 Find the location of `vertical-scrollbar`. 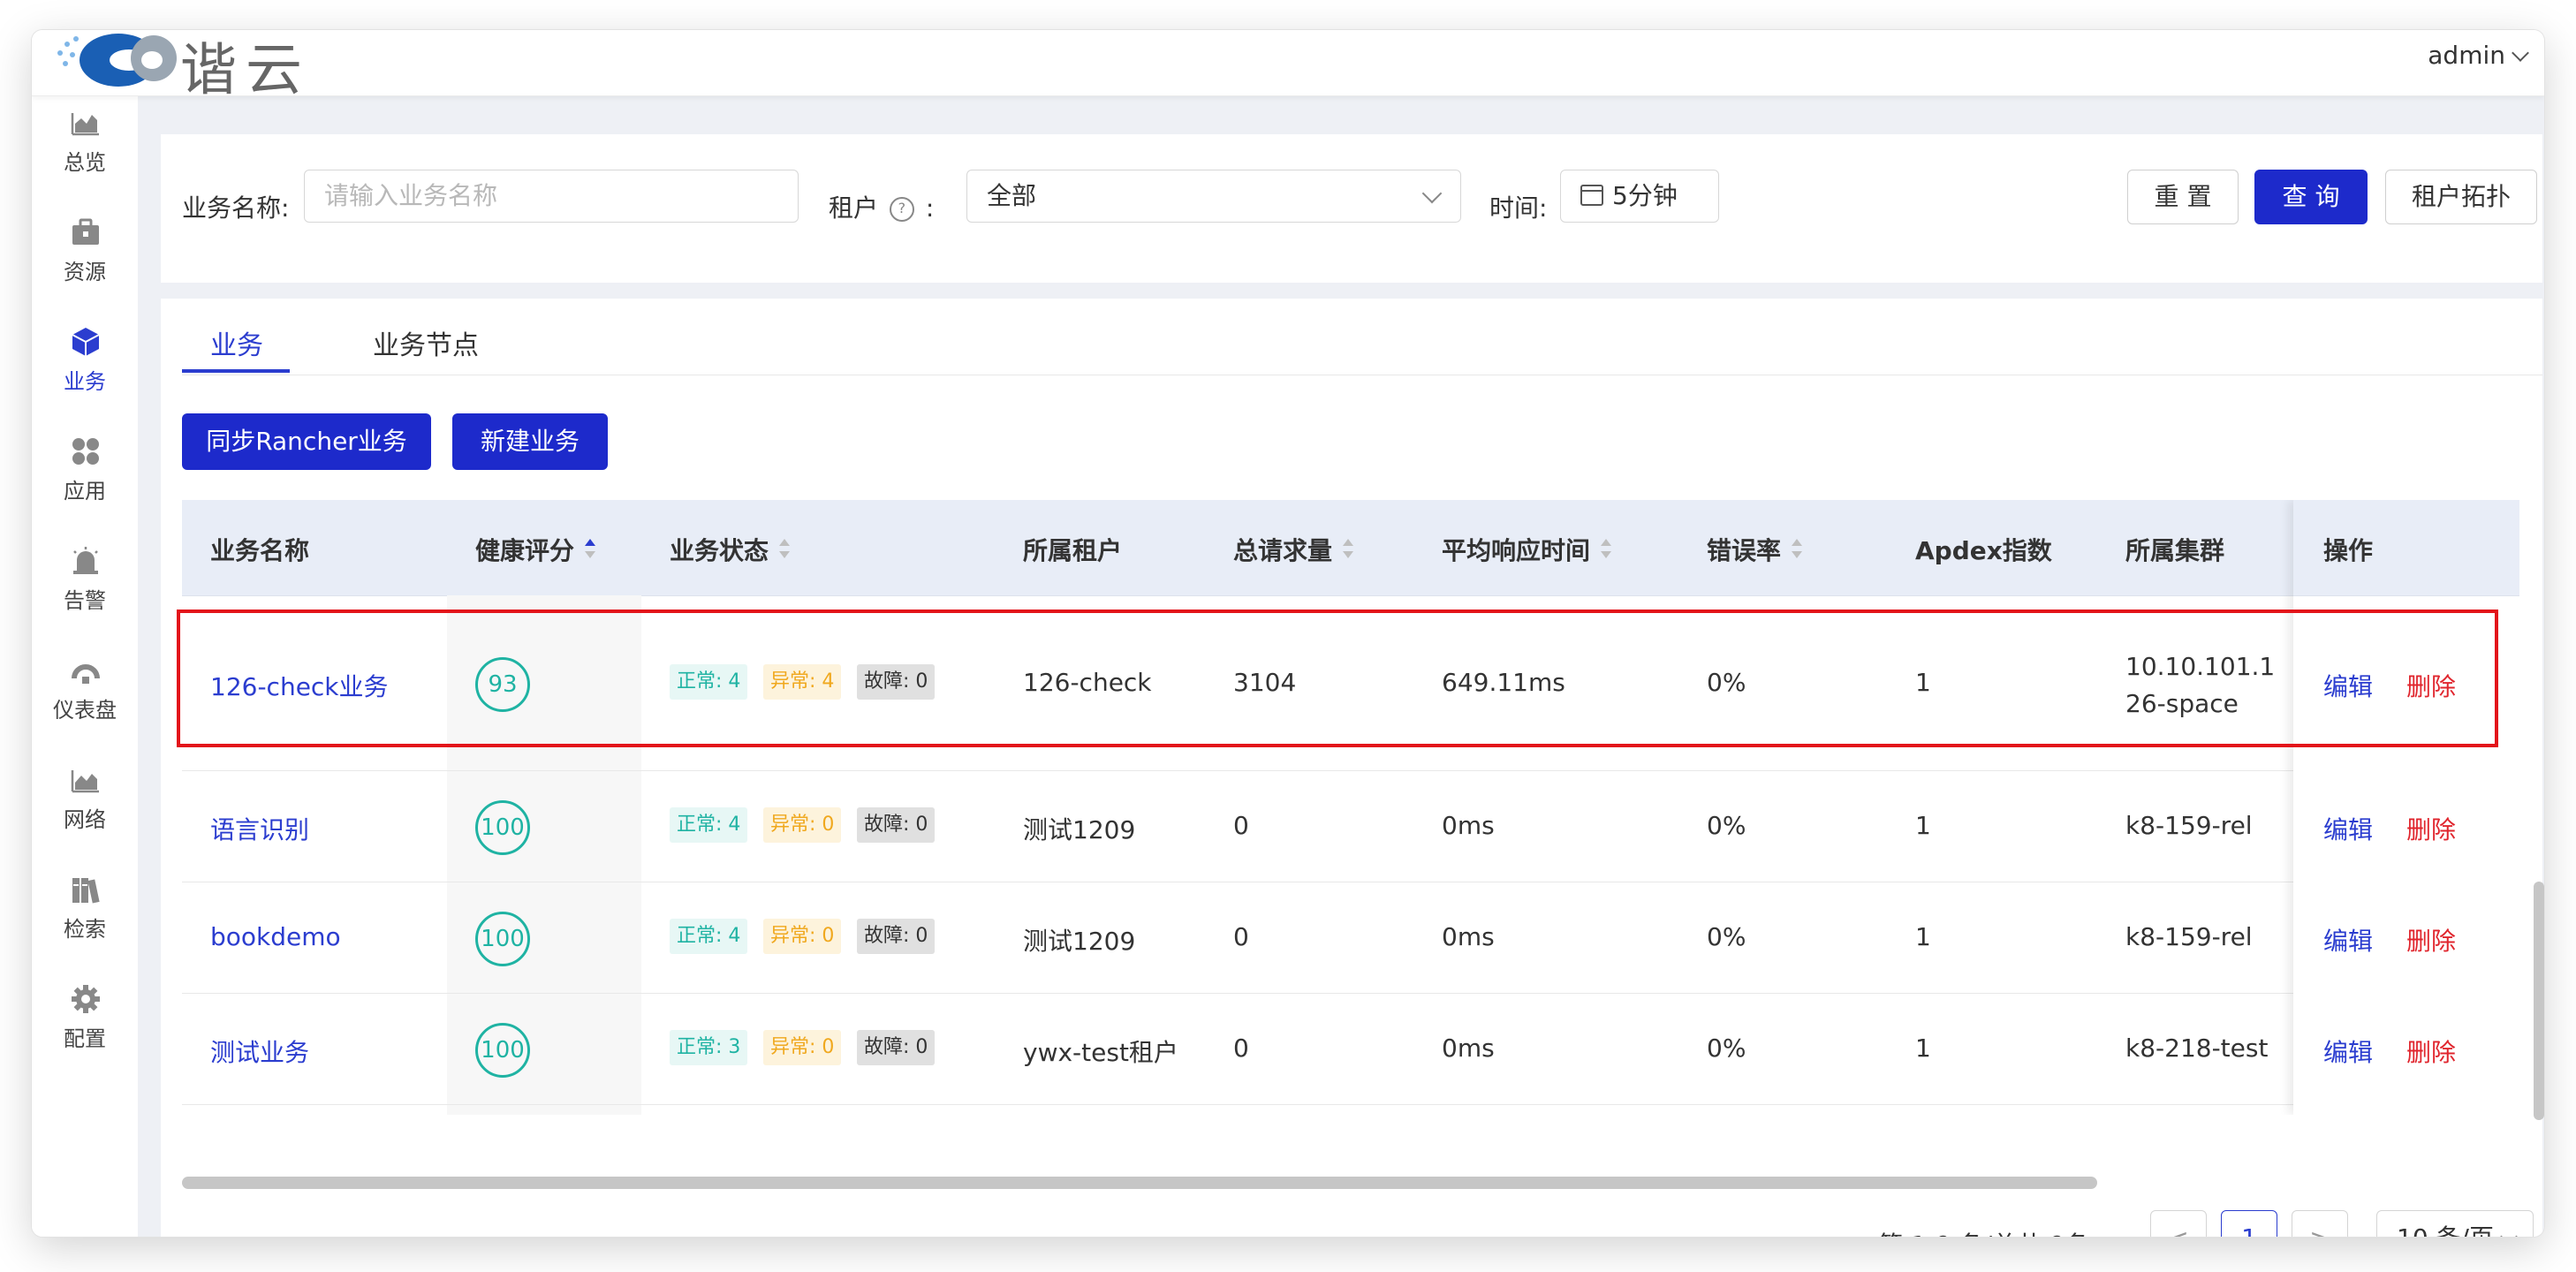

vertical-scrollbar is located at coordinates (2539, 1001).